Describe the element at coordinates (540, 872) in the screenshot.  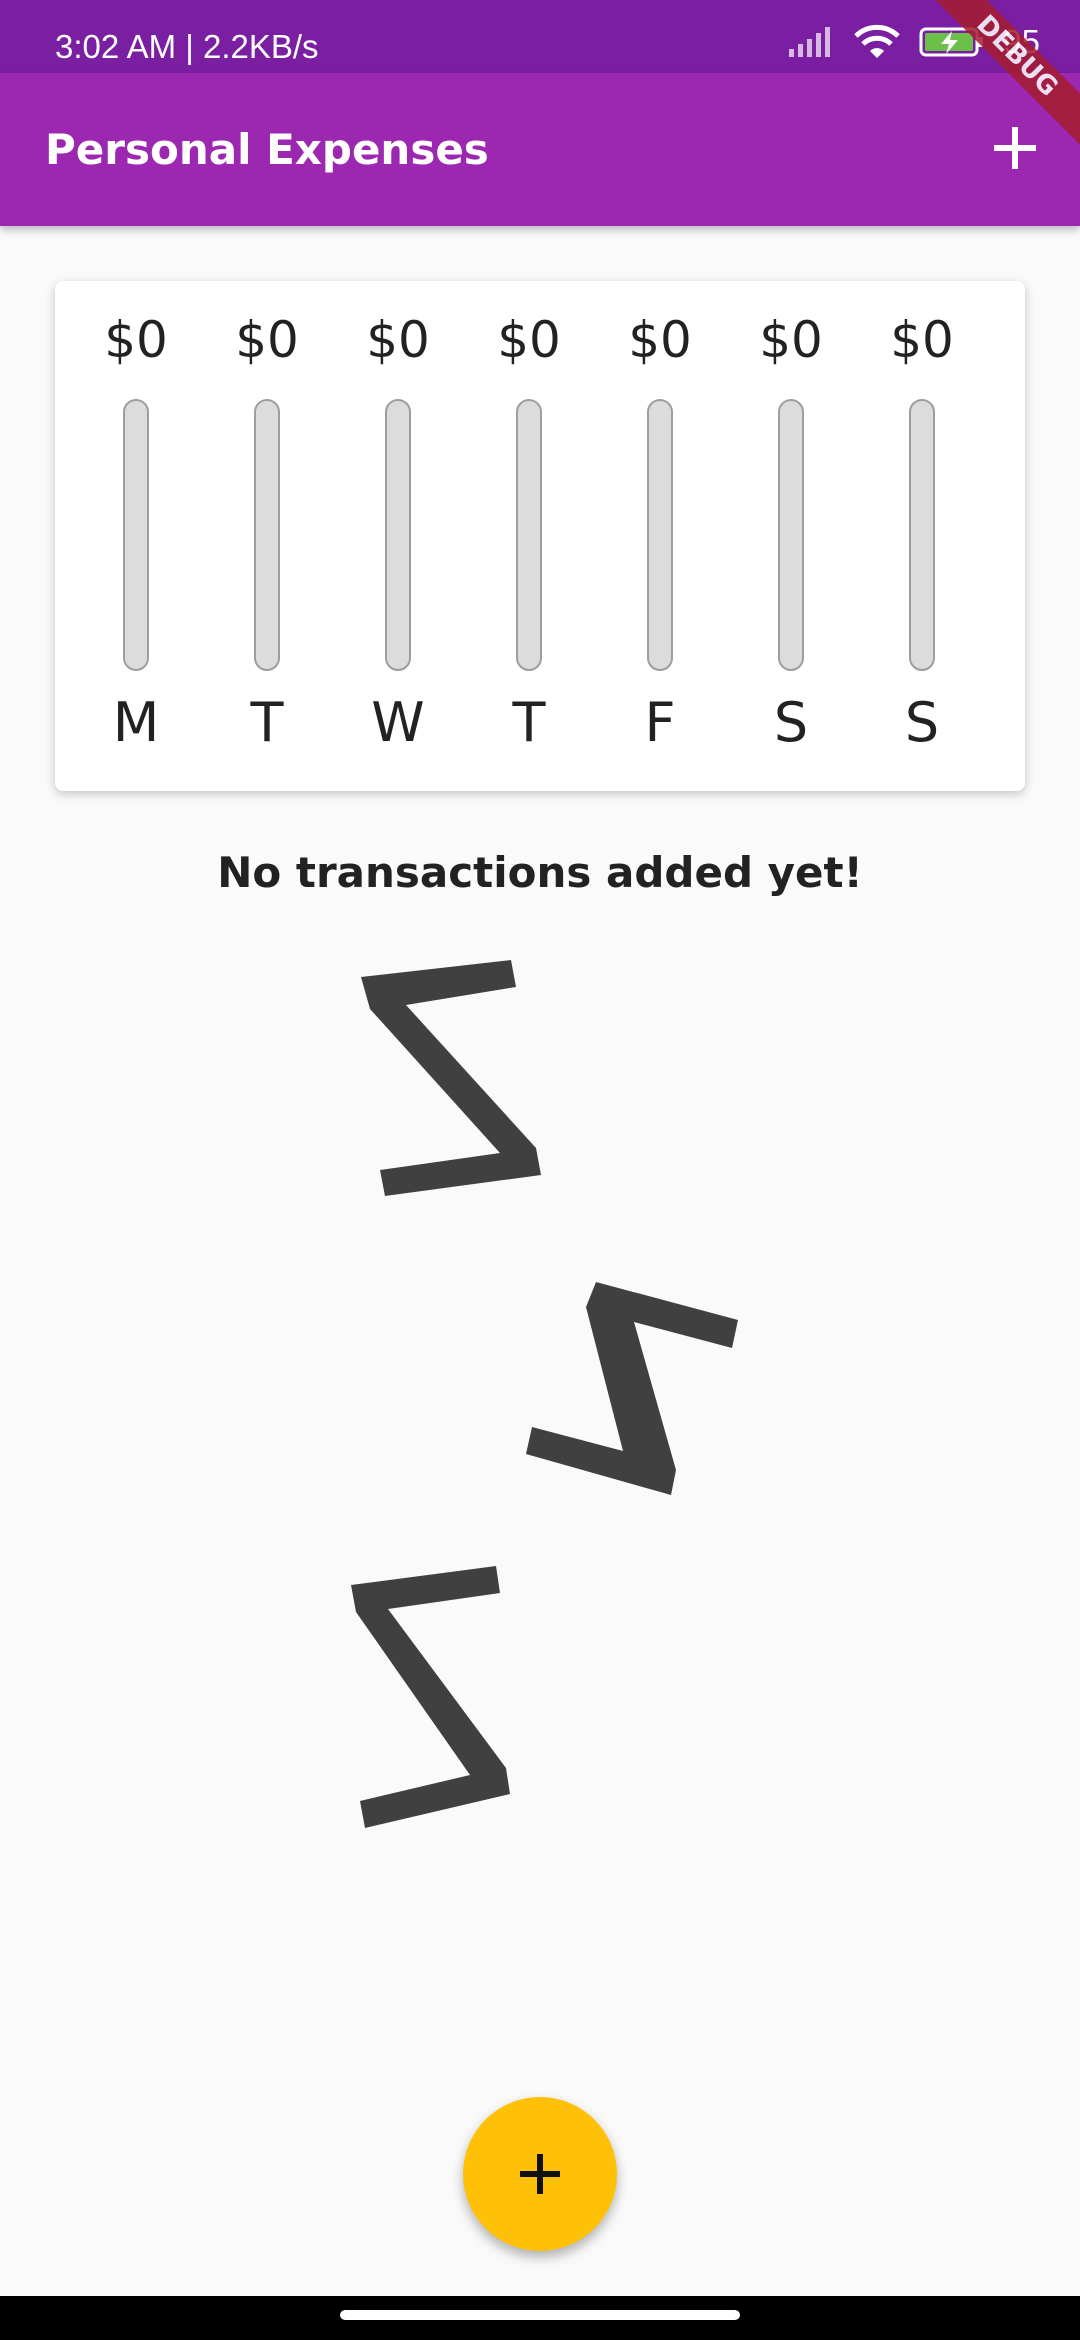
I see `empty-state-message: No transactions added yet!` at that location.